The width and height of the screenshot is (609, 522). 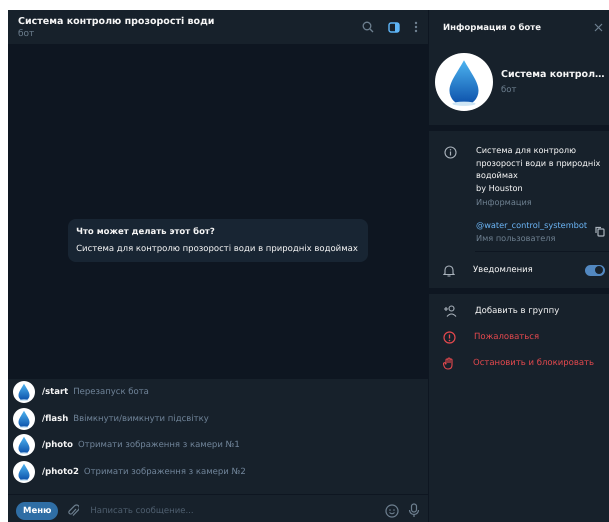 What do you see at coordinates (504, 202) in the screenshot?
I see `description-label: Информация` at bounding box center [504, 202].